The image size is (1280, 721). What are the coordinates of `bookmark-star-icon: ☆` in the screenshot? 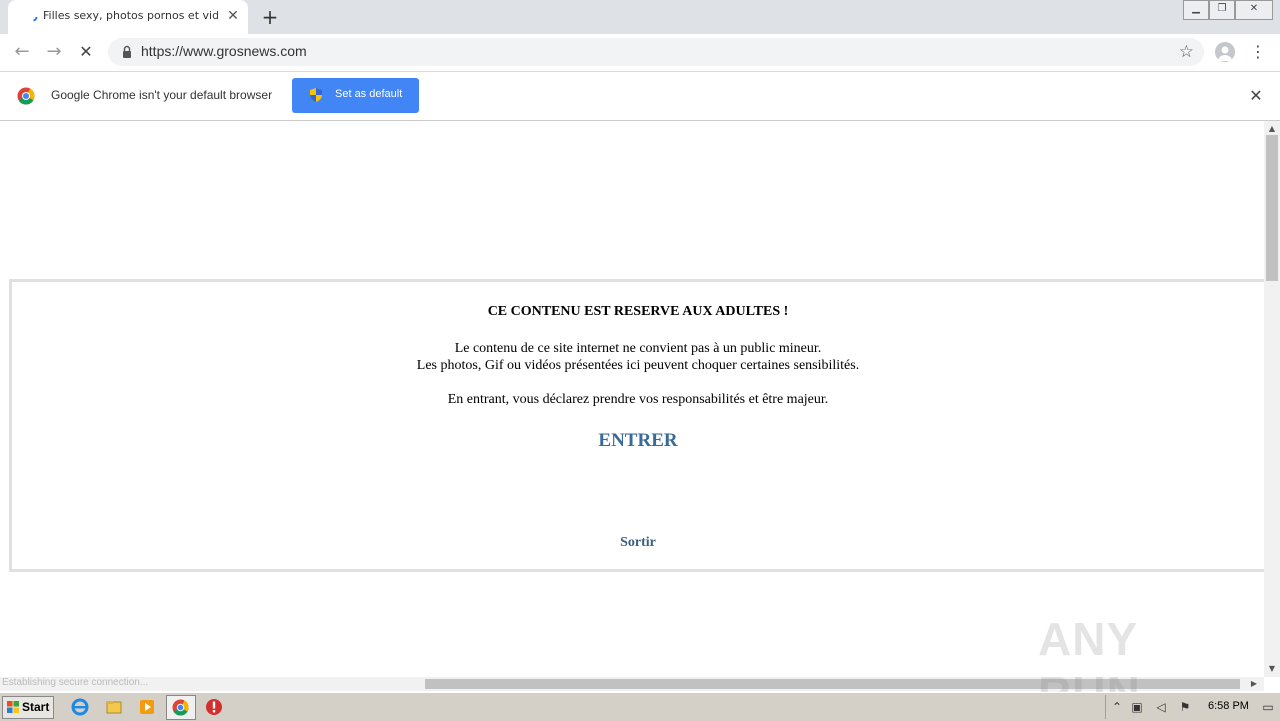 It's located at (1186, 52).